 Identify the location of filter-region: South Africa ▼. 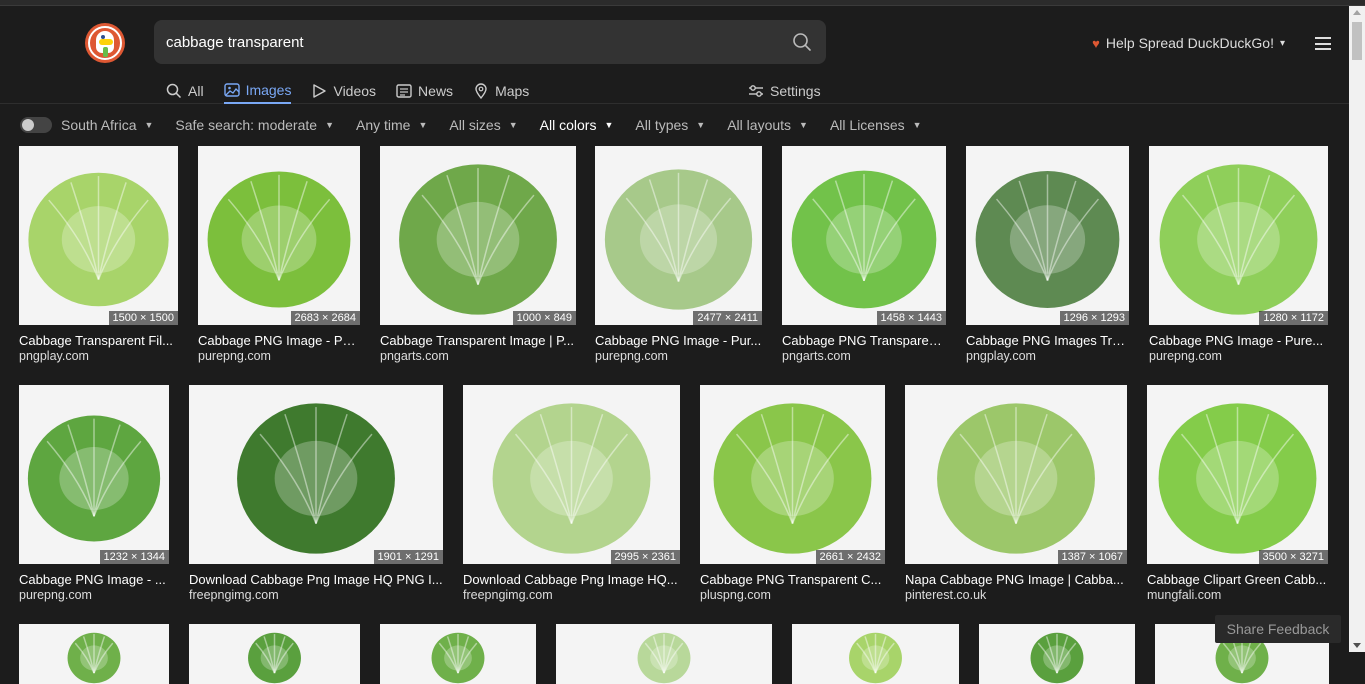
(107, 125).